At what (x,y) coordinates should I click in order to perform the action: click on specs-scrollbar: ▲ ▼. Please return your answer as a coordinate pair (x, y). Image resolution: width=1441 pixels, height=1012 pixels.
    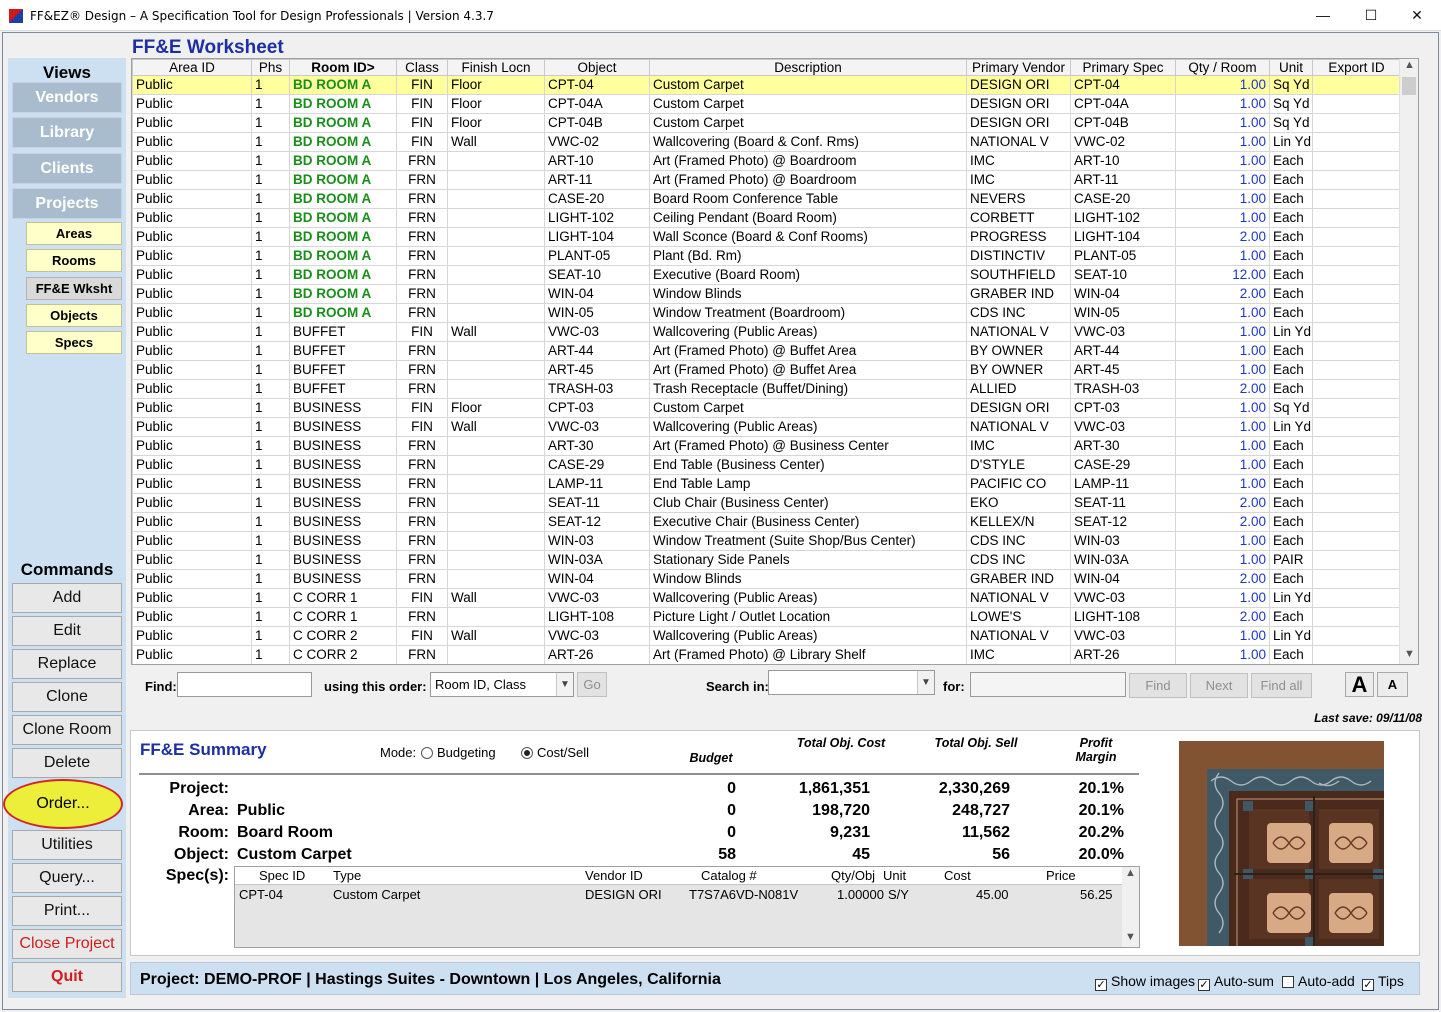
    Looking at the image, I should click on (1130, 907).